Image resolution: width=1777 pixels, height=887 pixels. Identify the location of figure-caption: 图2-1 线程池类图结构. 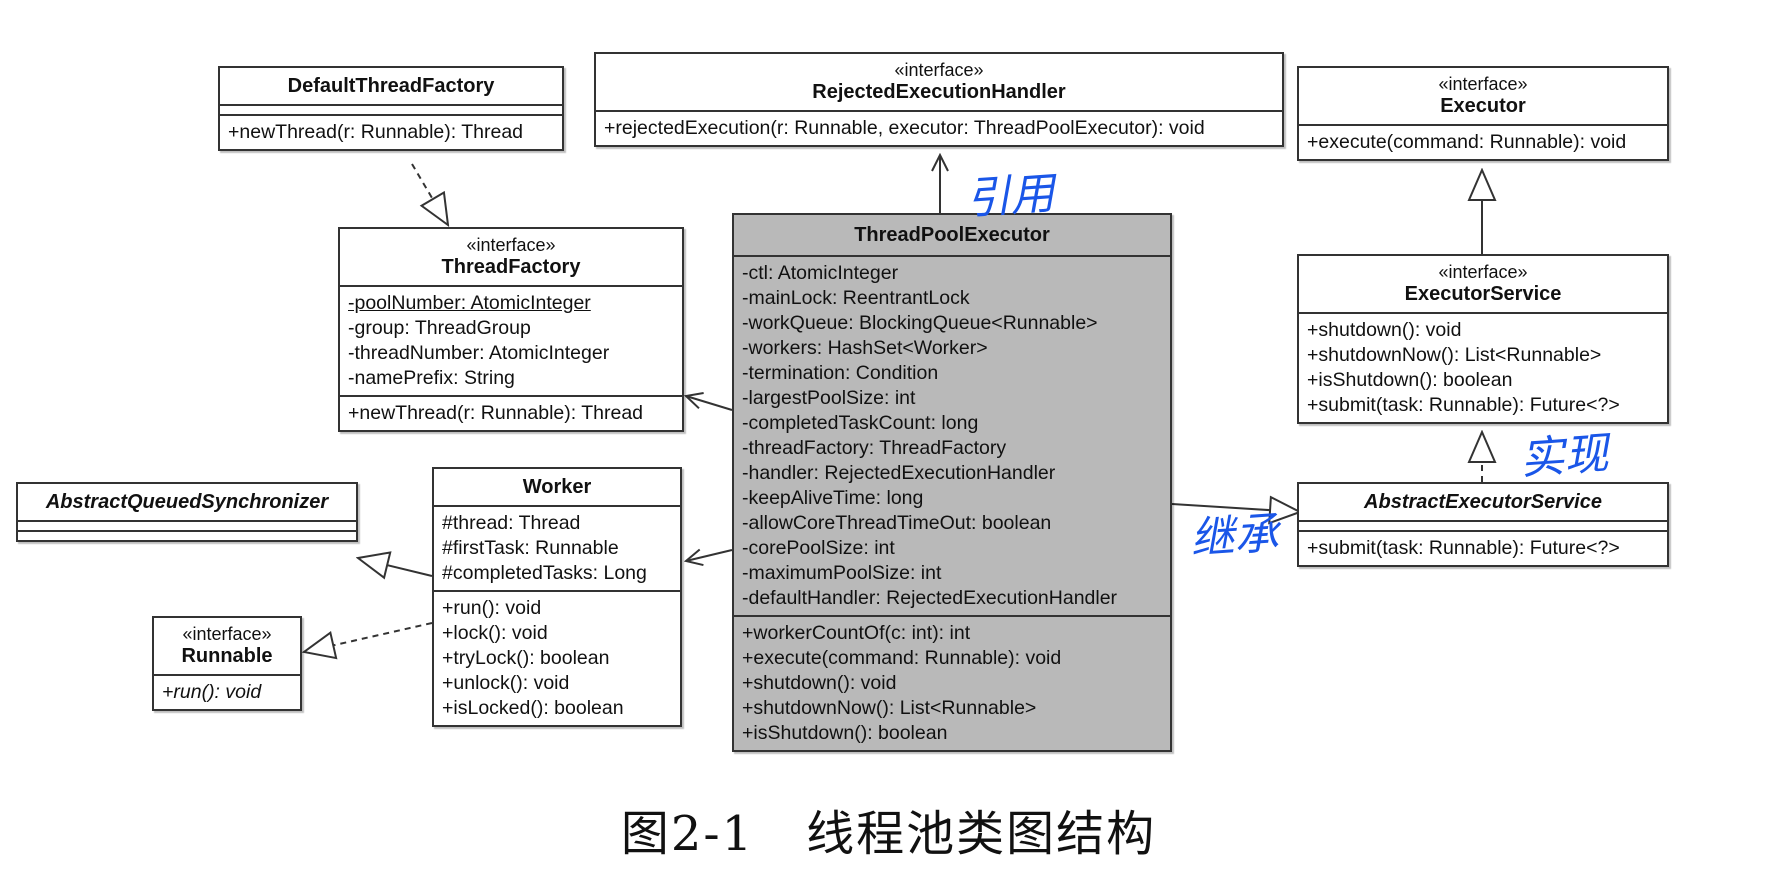
(888, 829).